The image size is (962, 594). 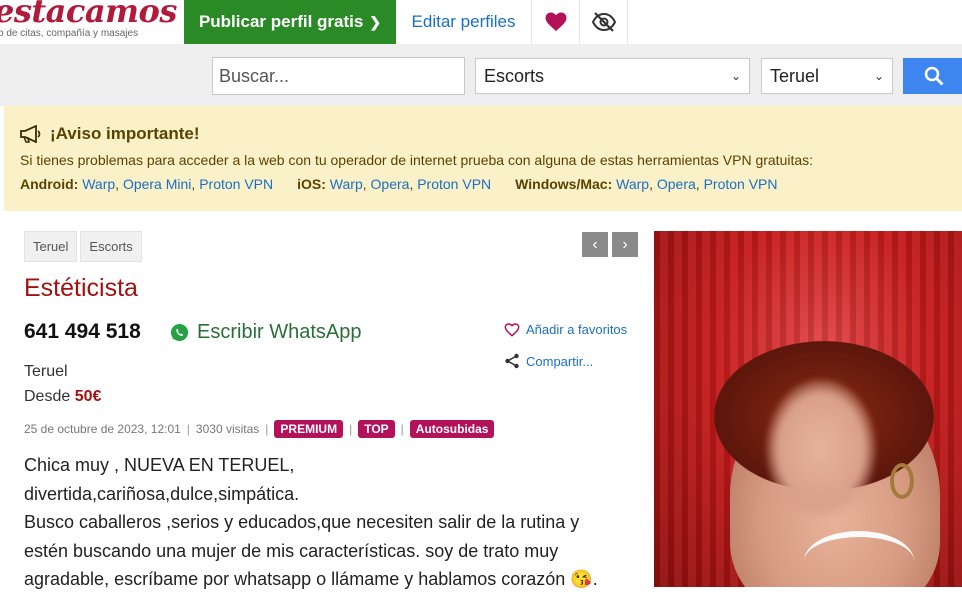 What do you see at coordinates (309, 429) in the screenshot?
I see `badge-premium: PREMIUM` at bounding box center [309, 429].